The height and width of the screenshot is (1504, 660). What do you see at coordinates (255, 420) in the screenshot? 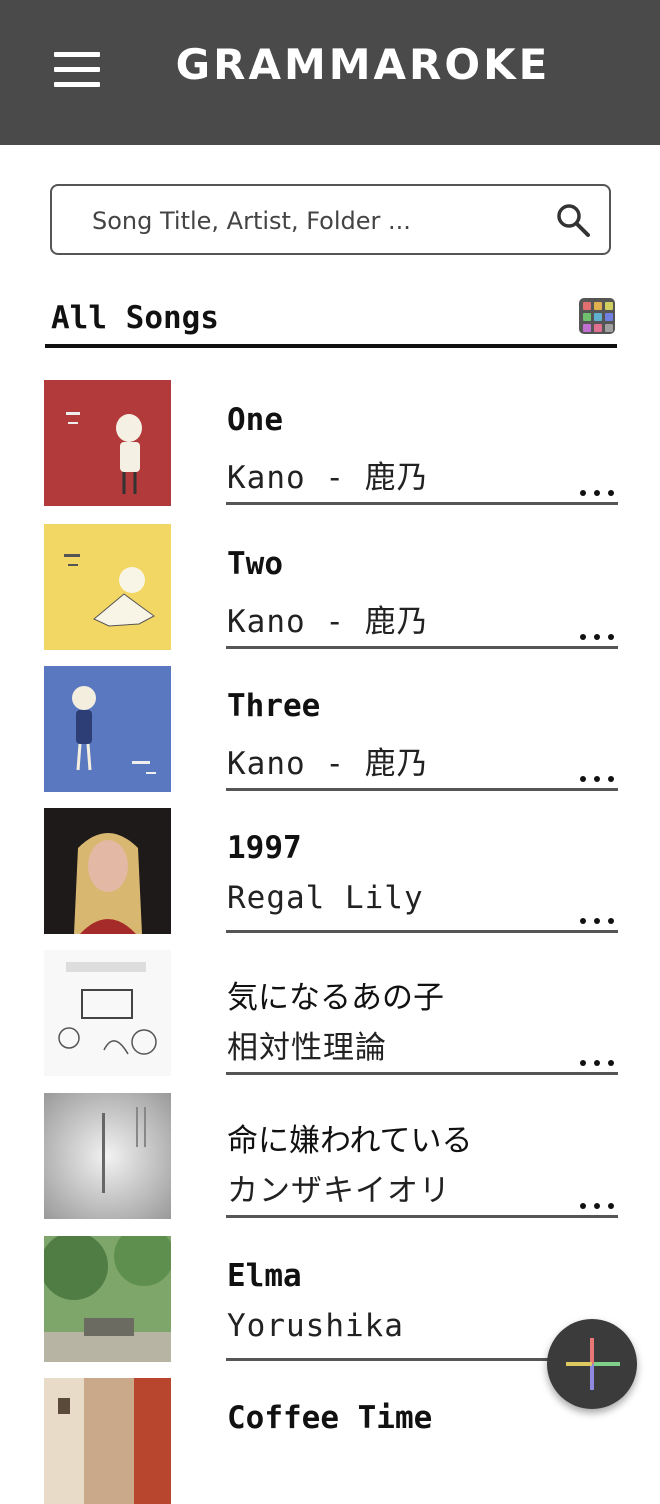
I see `song-title: One` at bounding box center [255, 420].